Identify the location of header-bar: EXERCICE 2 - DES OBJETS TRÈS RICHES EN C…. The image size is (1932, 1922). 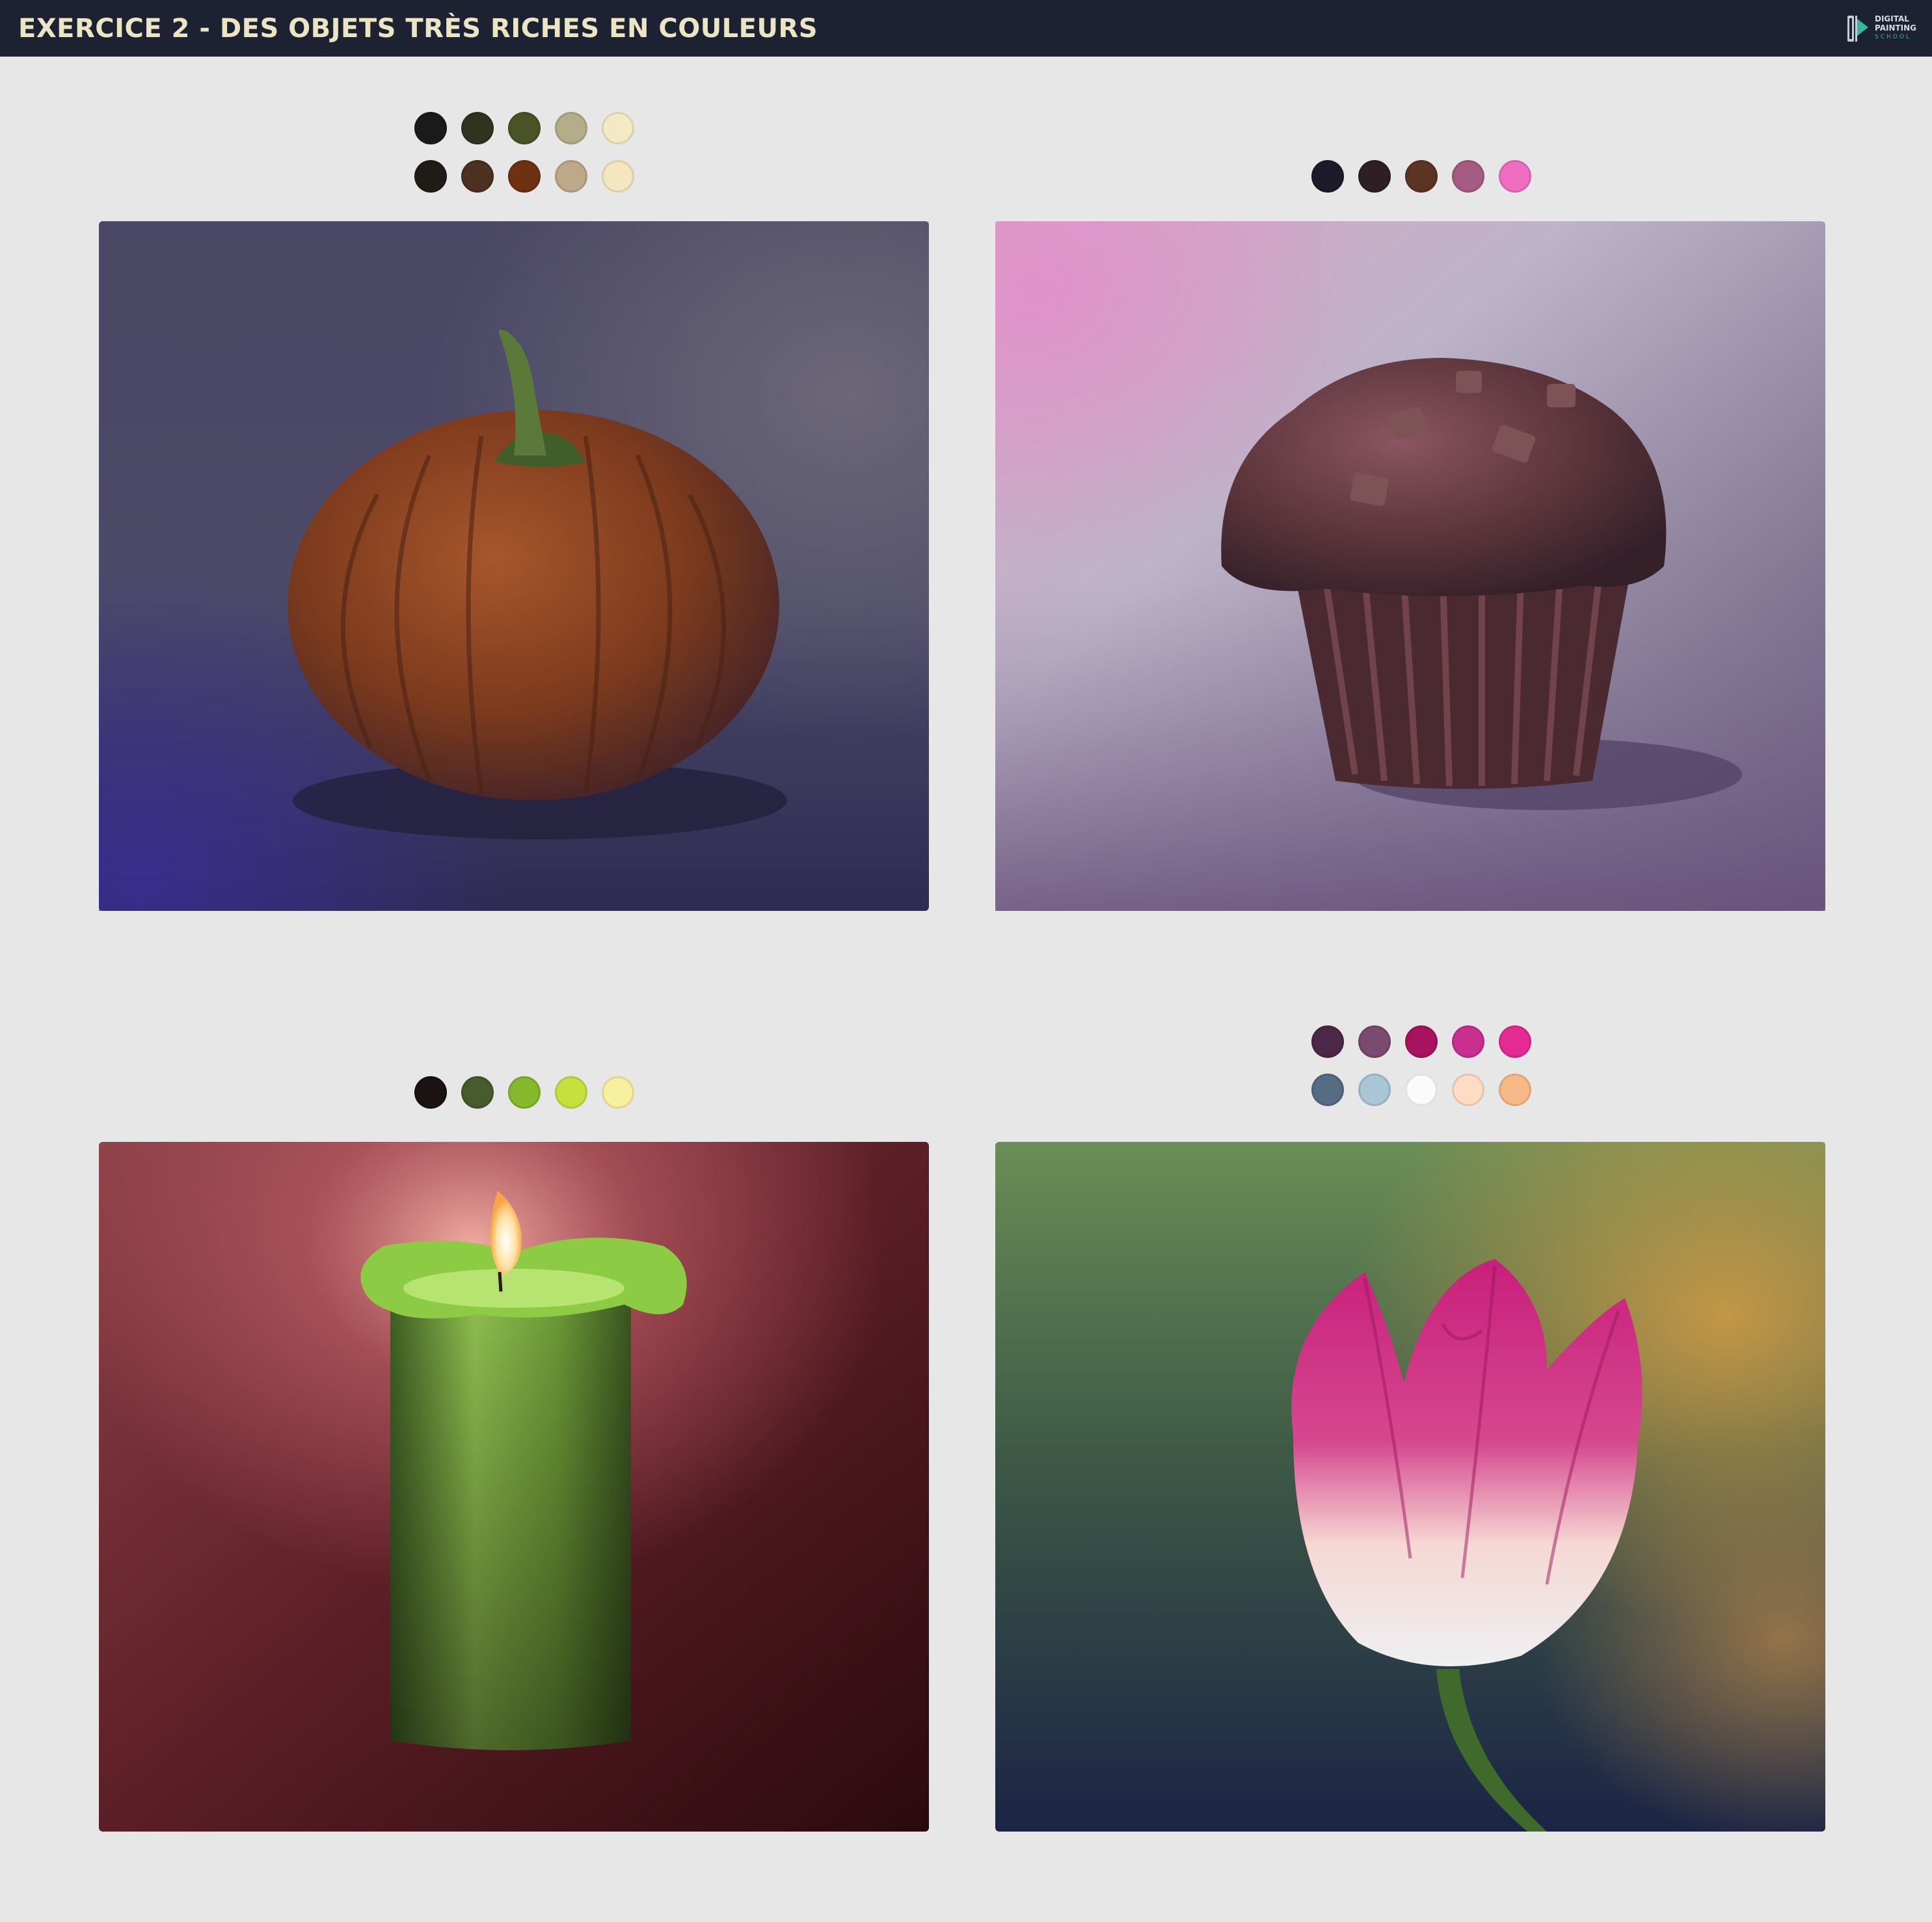
(966, 28).